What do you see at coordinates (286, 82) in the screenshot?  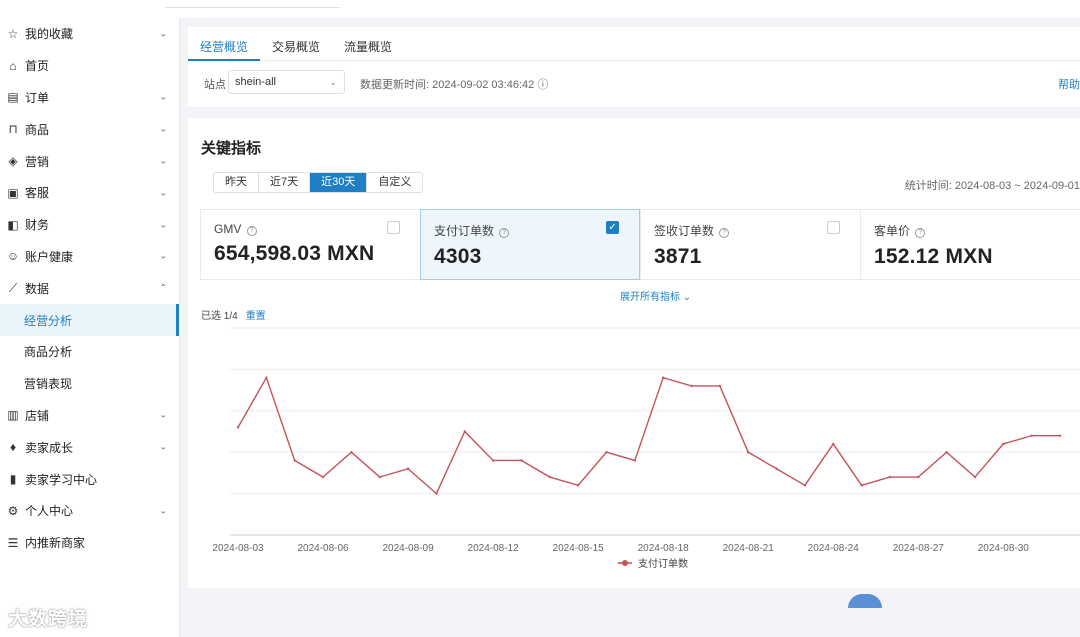 I see `site-select: shein-all ⌄` at bounding box center [286, 82].